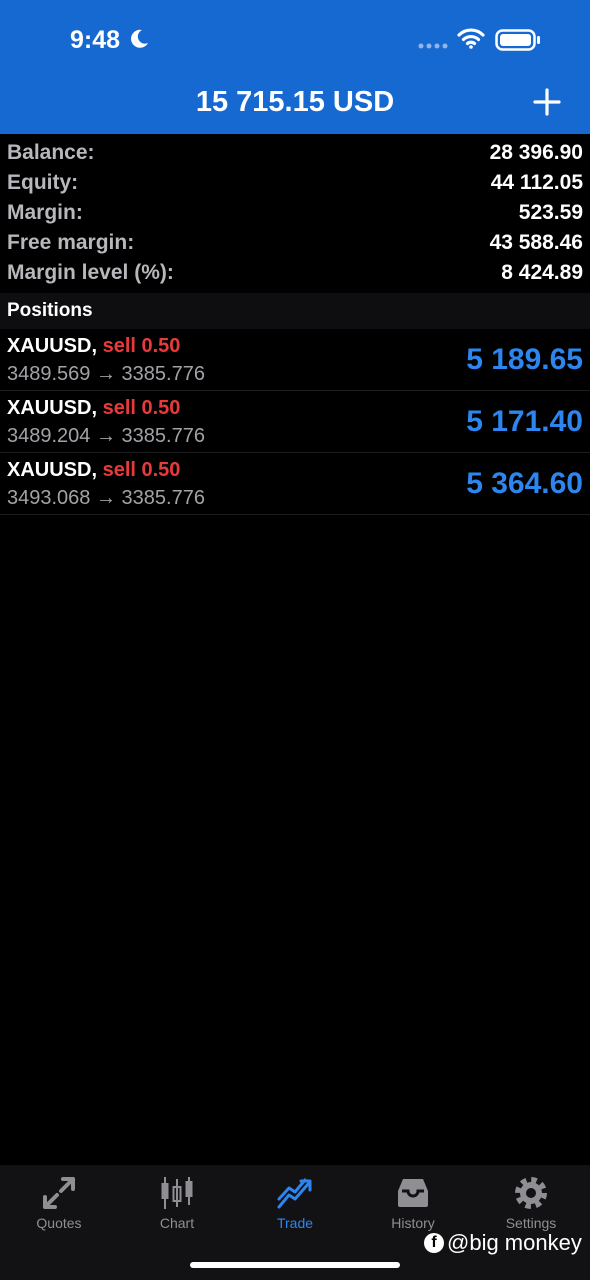  I want to click on watermark-text: @big monkey, so click(514, 1242).